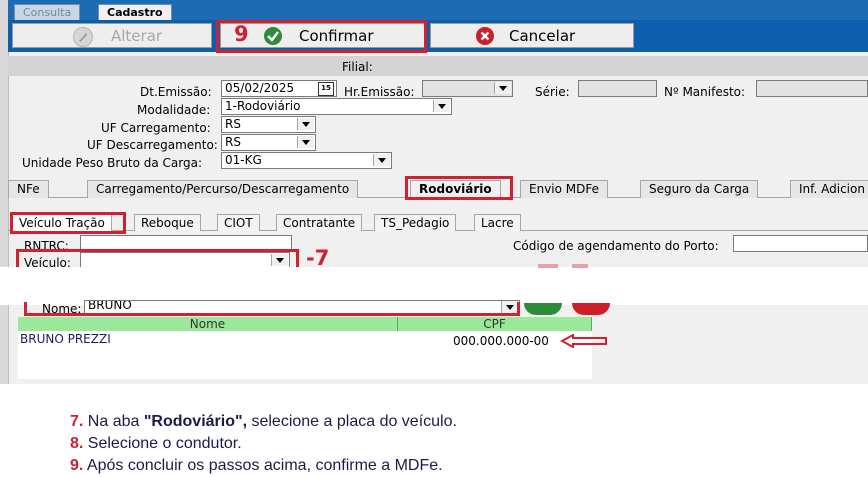 This screenshot has height=477, width=868. Describe the element at coordinates (47, 12) in the screenshot. I see `tab-consulta: Consulta` at that location.